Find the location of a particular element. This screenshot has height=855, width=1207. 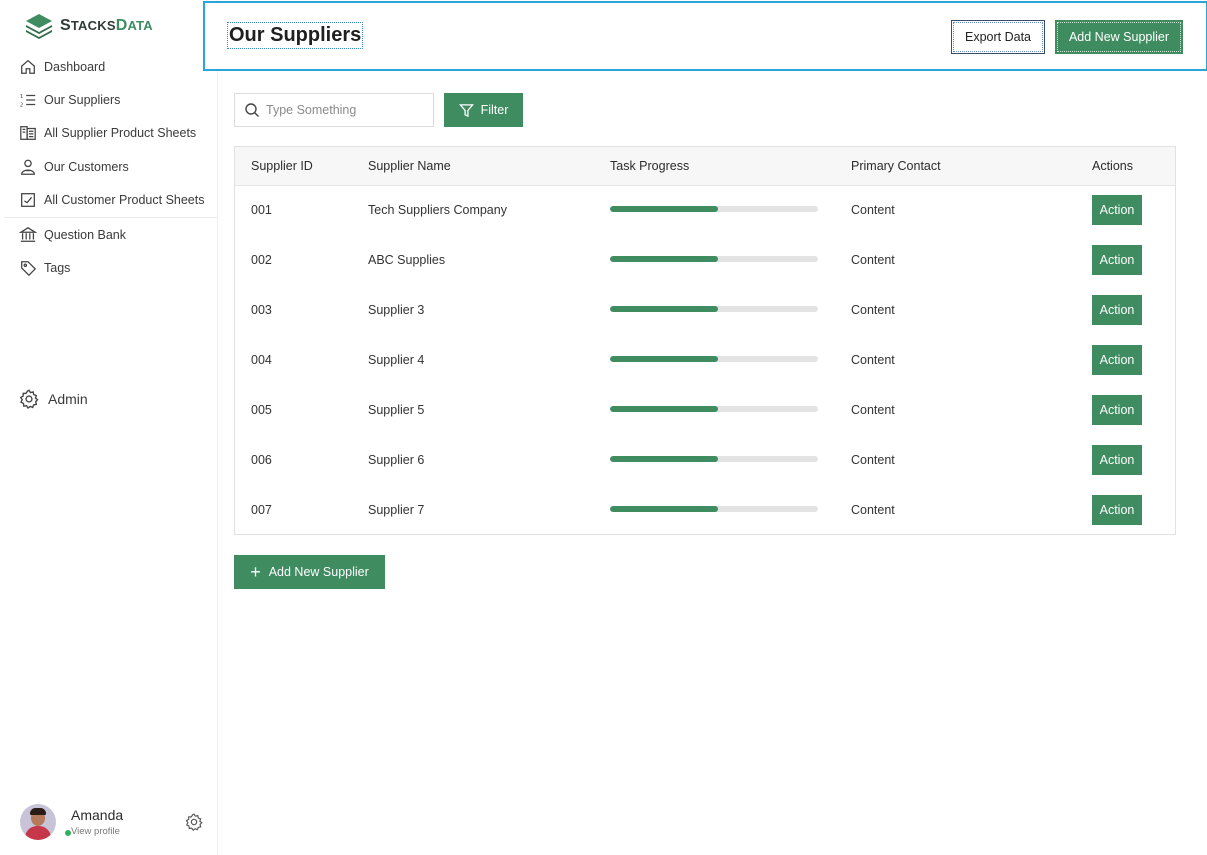

logo-text: STACKSDATA is located at coordinates (106, 25).